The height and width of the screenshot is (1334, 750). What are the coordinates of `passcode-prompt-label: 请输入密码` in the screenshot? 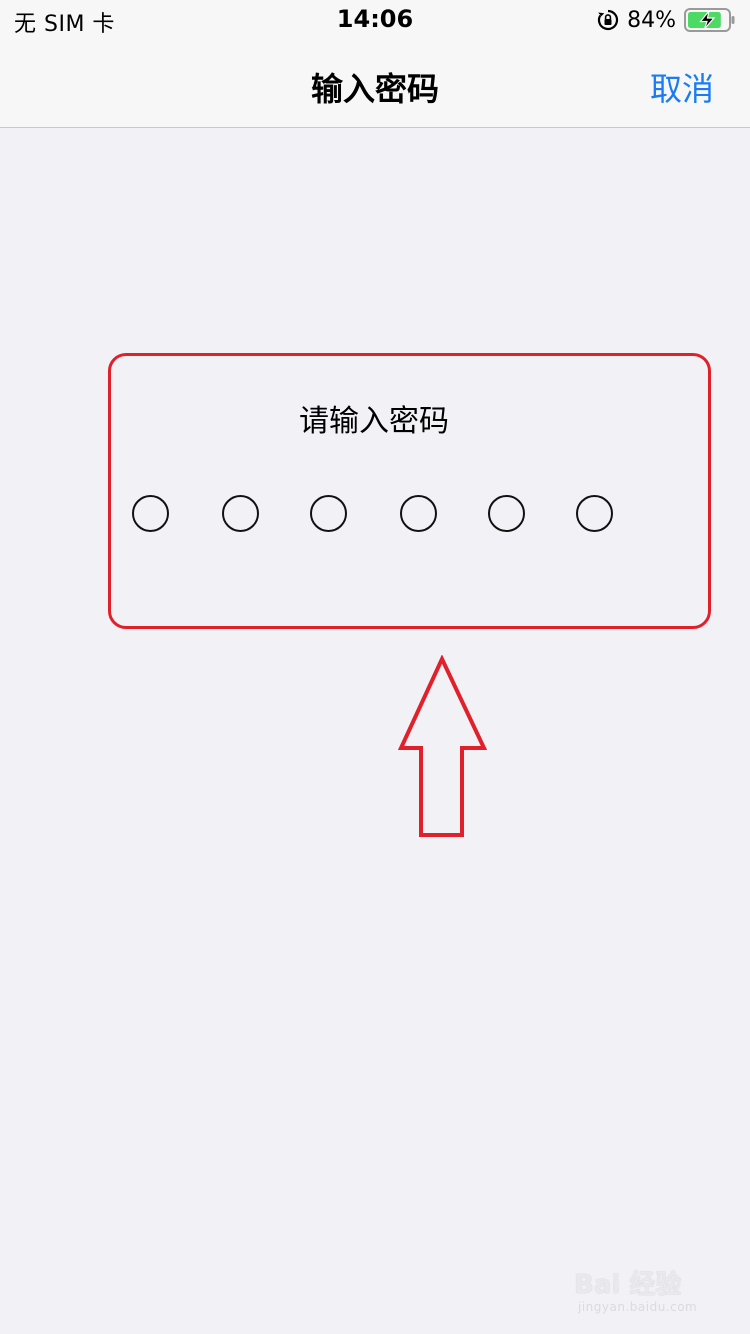 It's located at (374, 421).